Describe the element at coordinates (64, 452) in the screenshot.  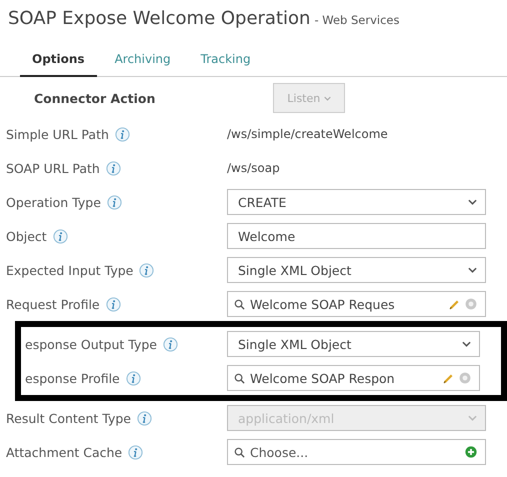
I see `field-label: Attachment Cache` at that location.